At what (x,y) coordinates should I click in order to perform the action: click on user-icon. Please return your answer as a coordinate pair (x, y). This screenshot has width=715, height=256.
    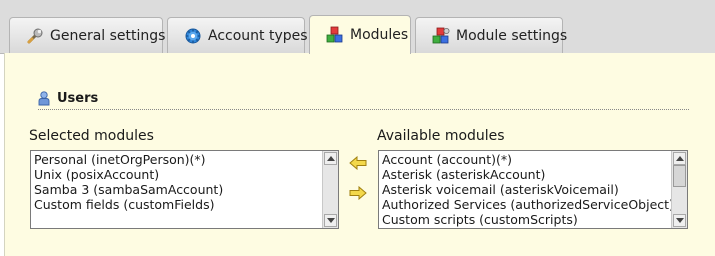
    Looking at the image, I should click on (44, 98).